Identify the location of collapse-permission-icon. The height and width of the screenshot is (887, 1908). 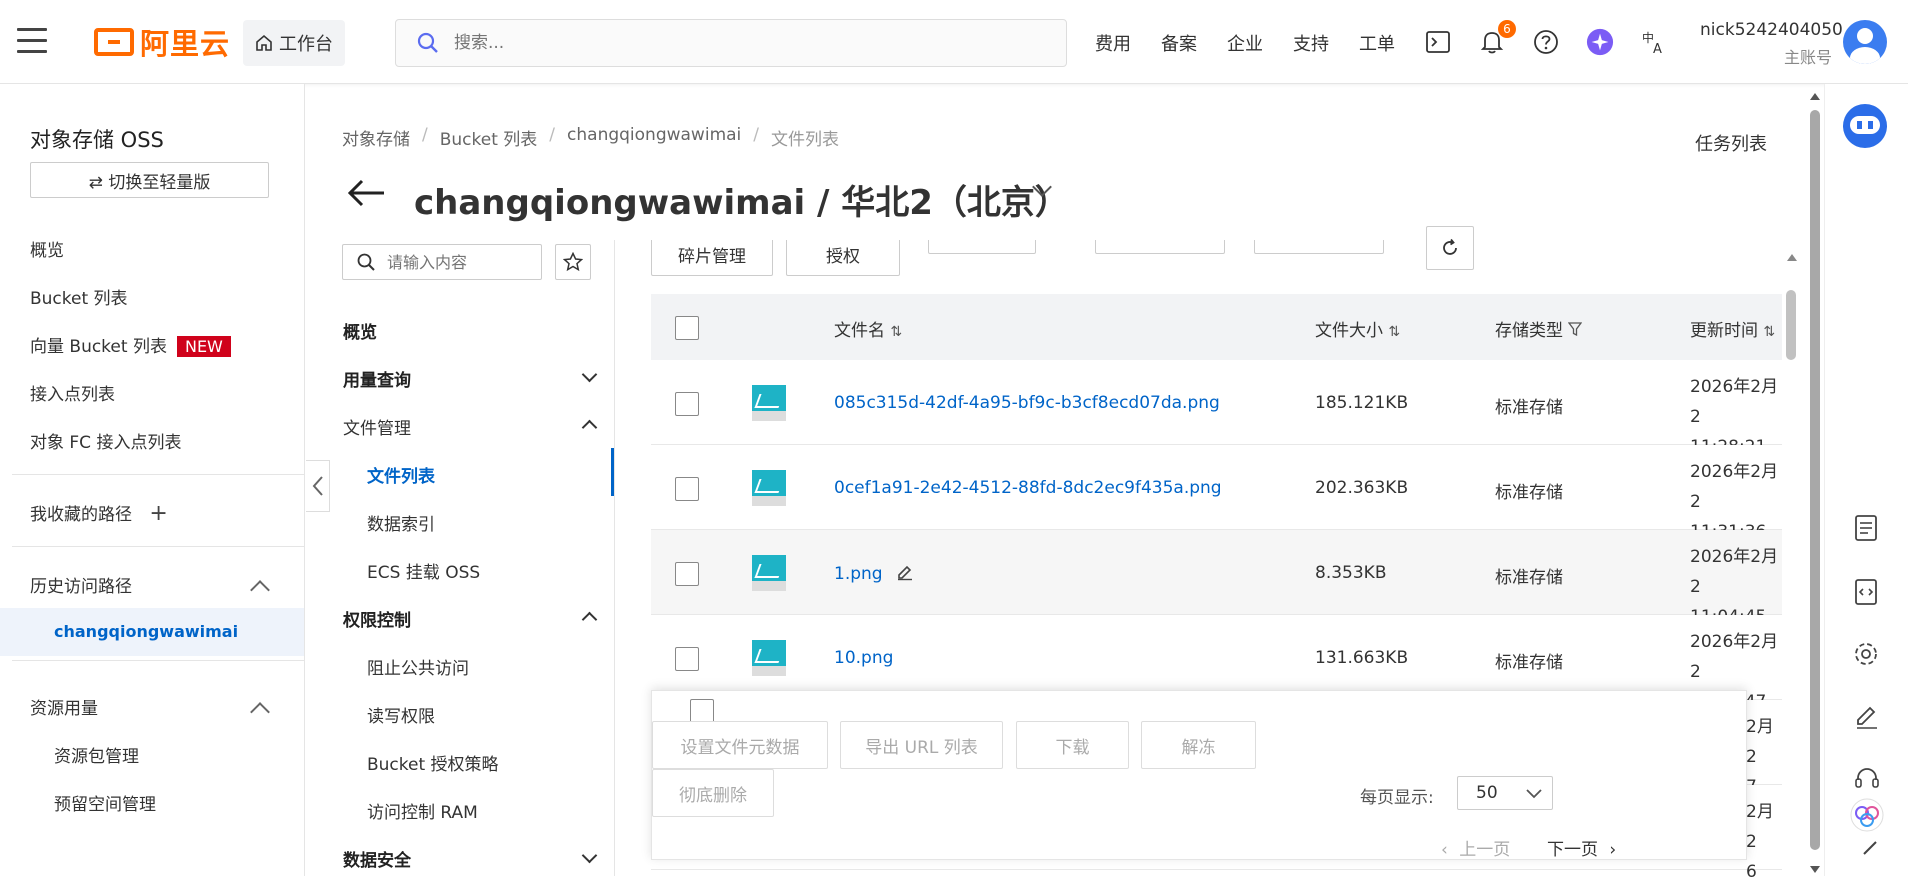
(589, 619).